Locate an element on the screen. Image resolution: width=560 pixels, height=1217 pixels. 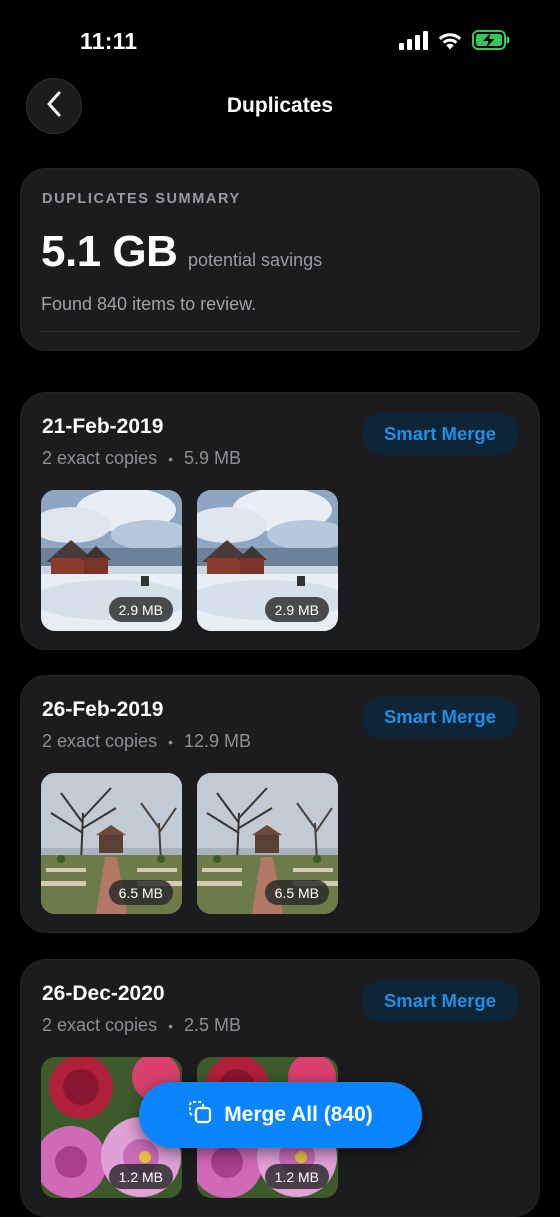
summary-heading: DUPLICATES SUMMARY is located at coordinates (141, 199).